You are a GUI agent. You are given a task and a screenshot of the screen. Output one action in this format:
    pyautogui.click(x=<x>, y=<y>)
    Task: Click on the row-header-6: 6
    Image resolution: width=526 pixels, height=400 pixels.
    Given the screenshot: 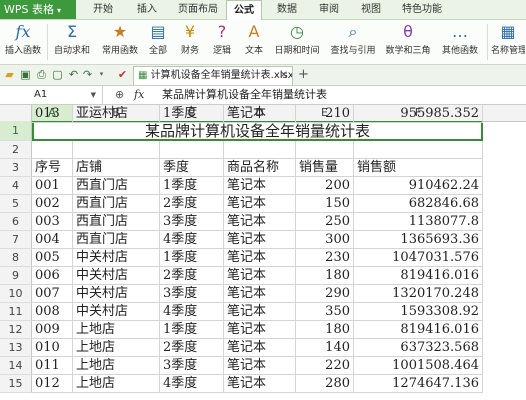 What is the action you would take?
    pyautogui.click(x=16, y=222)
    